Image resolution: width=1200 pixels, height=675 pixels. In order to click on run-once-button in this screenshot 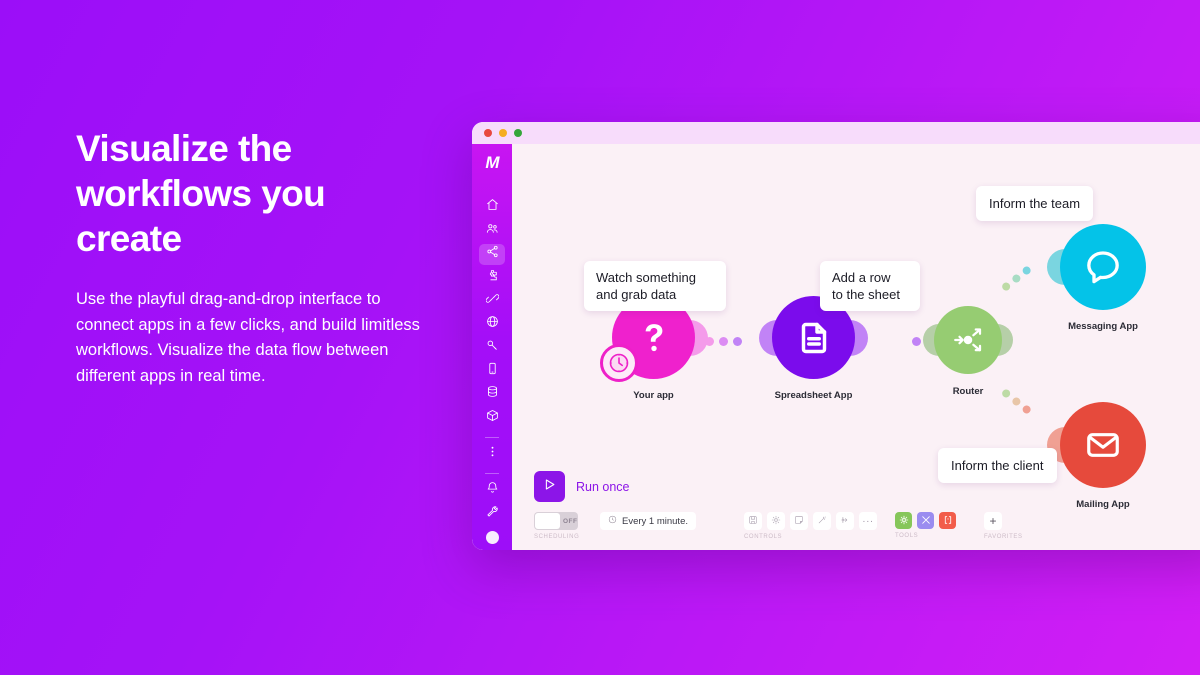, I will do `click(549, 486)`.